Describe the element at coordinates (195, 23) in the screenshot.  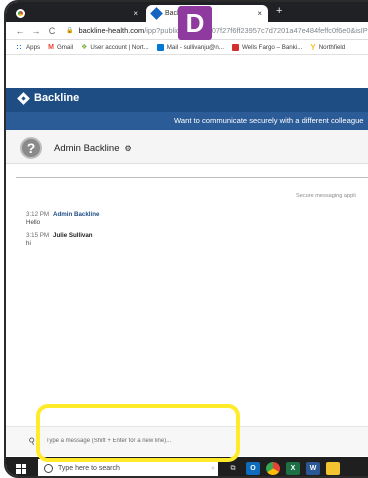
I see `step-badge: D` at that location.